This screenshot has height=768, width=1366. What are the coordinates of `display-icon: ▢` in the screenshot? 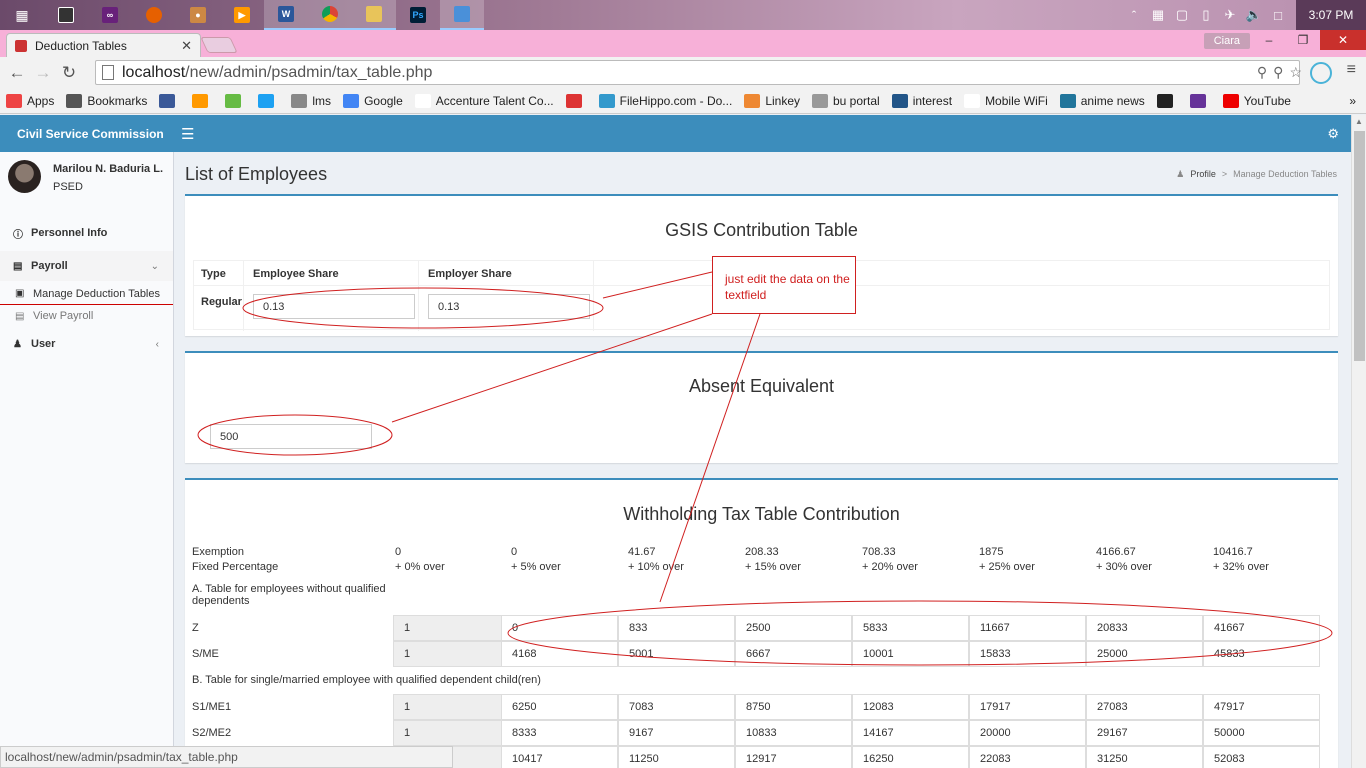 It's located at (1182, 15).